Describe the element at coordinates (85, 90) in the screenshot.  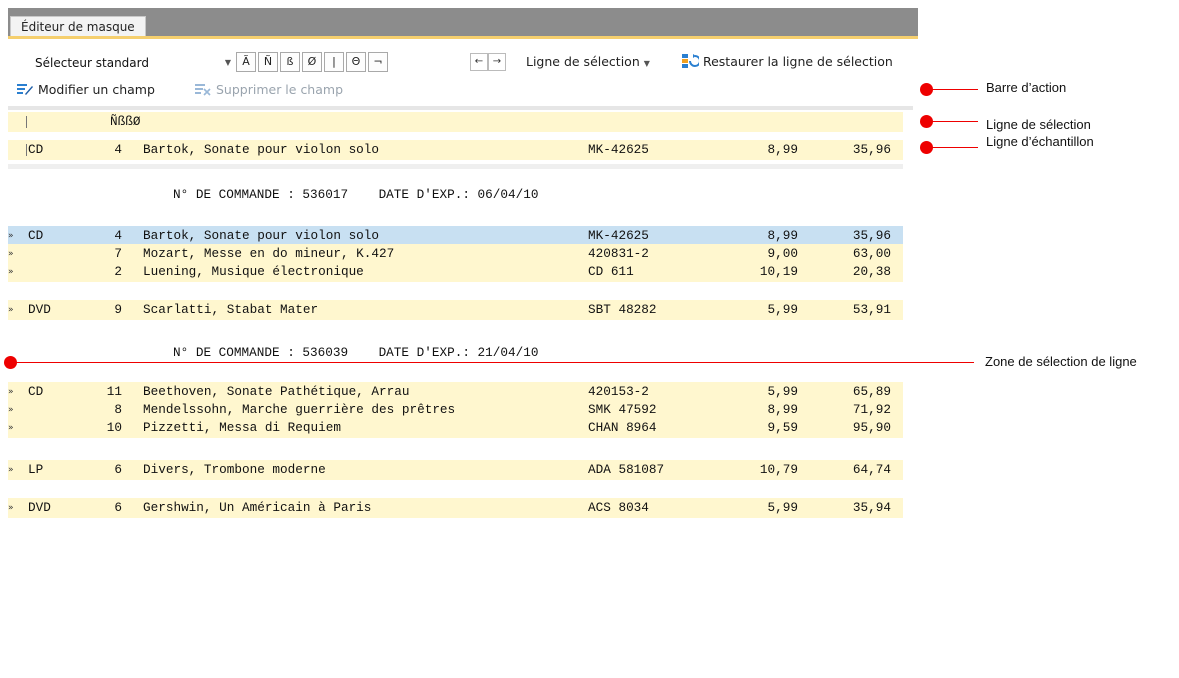
I see `modify-field-button: Modifier un champ` at that location.